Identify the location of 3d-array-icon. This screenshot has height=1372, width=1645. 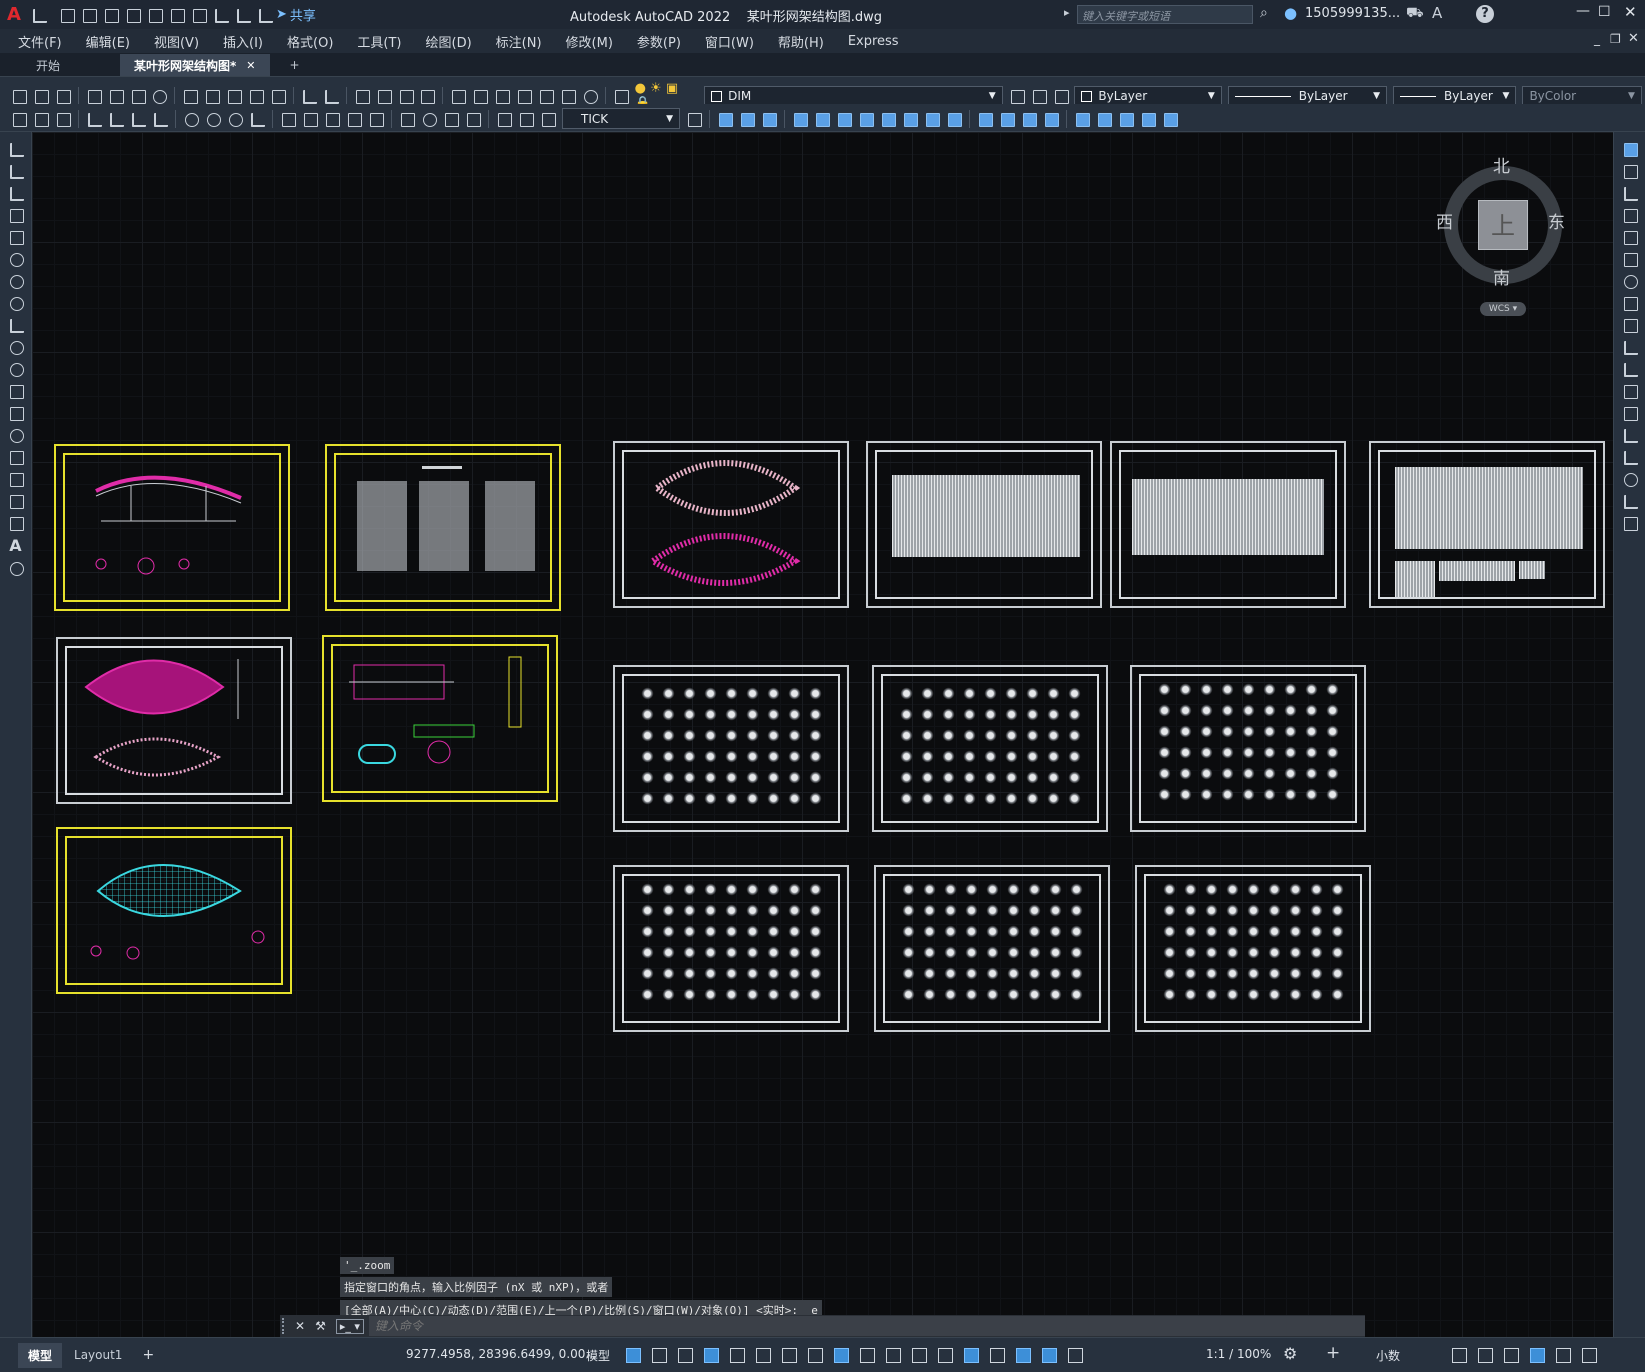
(1170, 119).